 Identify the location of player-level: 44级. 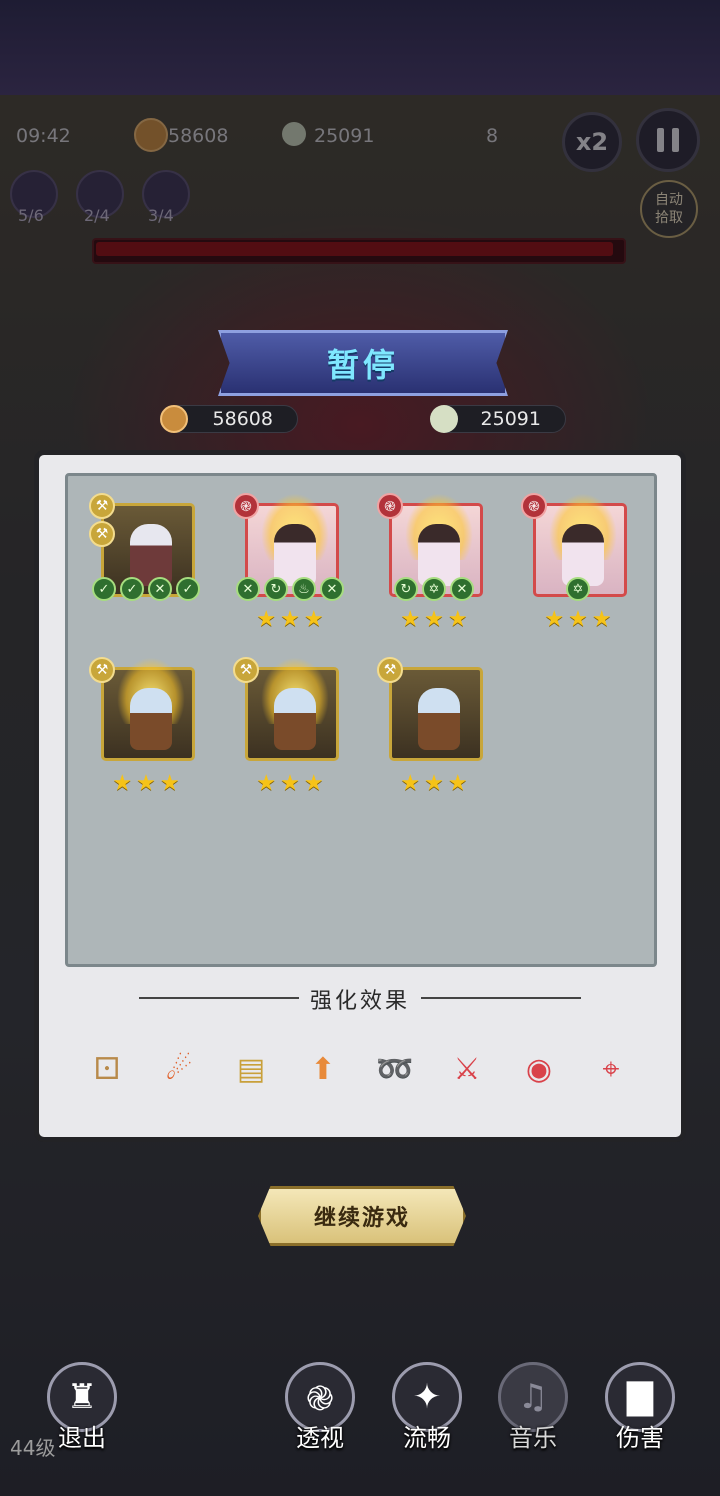
(33, 1448).